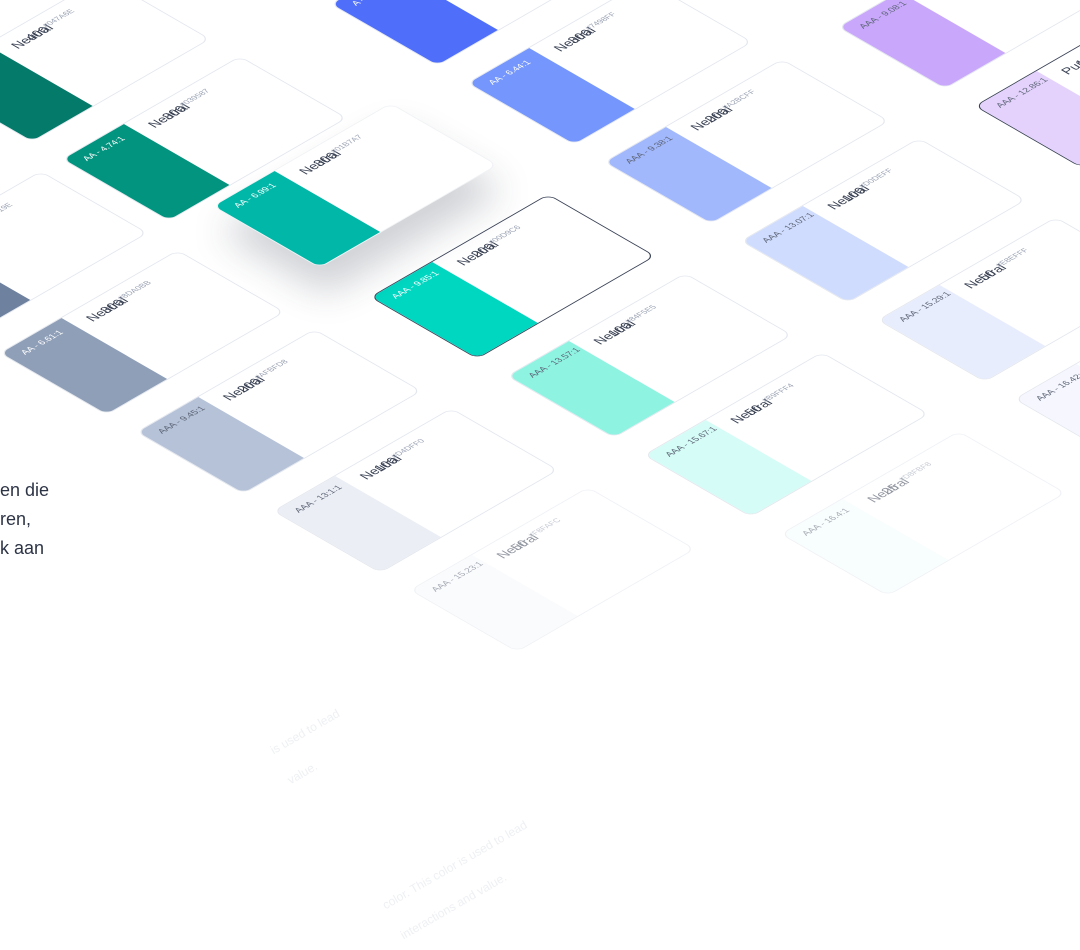 The image size is (1080, 950). Describe the element at coordinates (415, 284) in the screenshot. I see `contrast-ratio: AAA - 9.85:1` at that location.